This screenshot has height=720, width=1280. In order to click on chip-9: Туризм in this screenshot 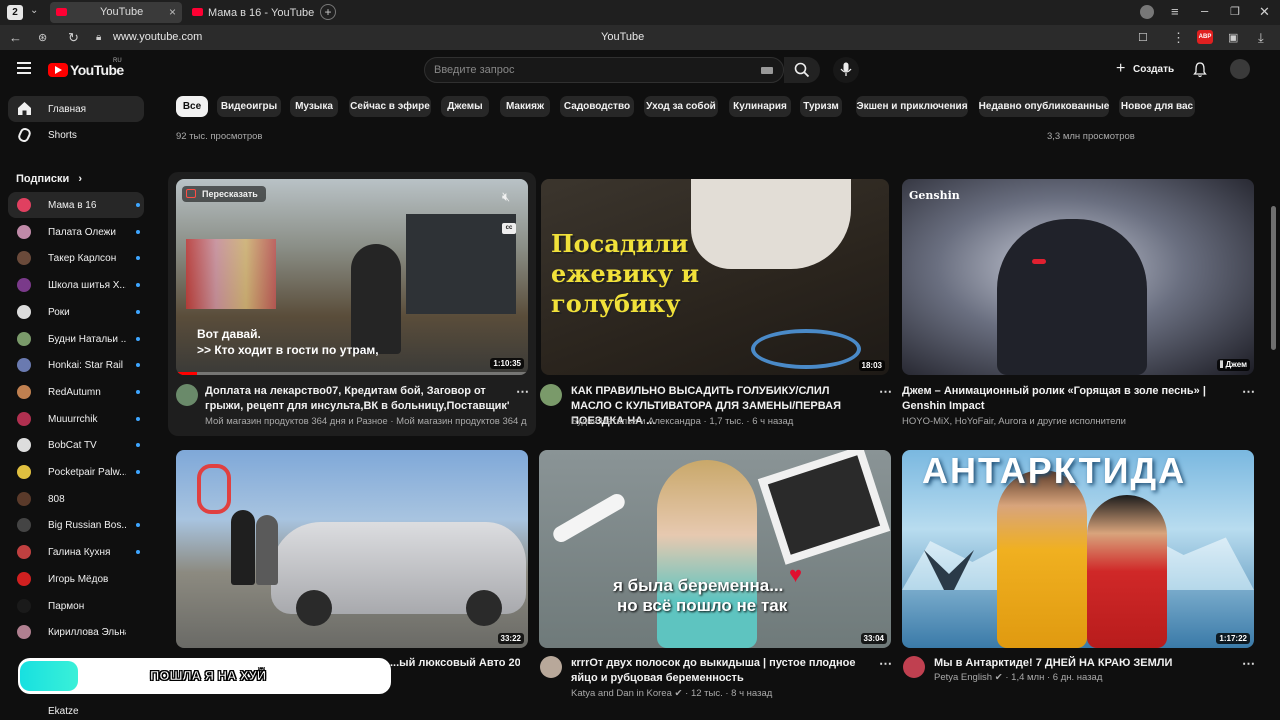, I will do `click(821, 106)`.